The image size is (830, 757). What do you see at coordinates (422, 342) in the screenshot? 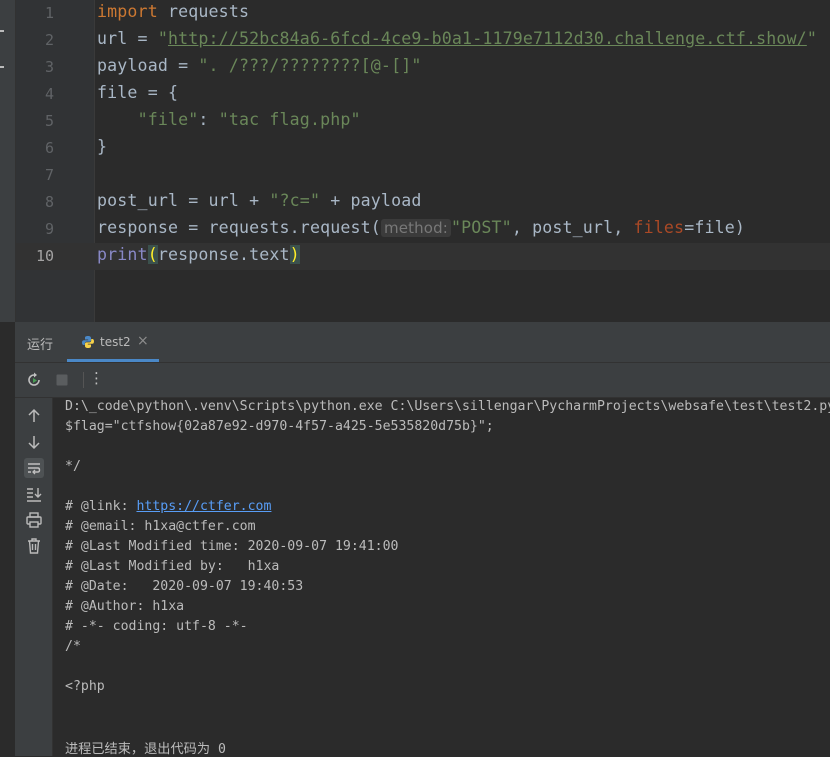
I see `run-tabs-bar: 运行 test2 ×` at bounding box center [422, 342].